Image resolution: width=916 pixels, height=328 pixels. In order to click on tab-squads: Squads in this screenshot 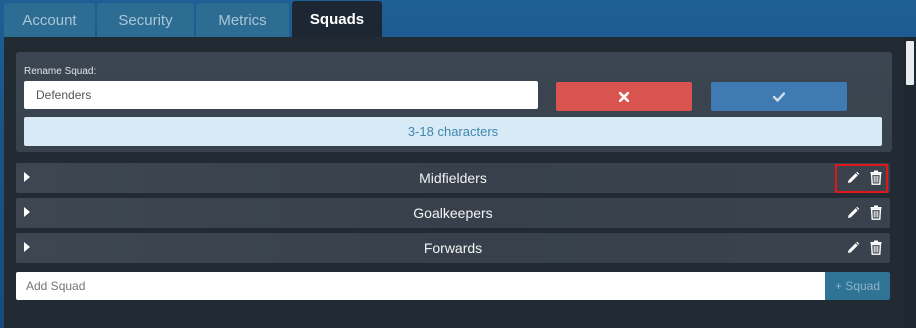, I will do `click(337, 19)`.